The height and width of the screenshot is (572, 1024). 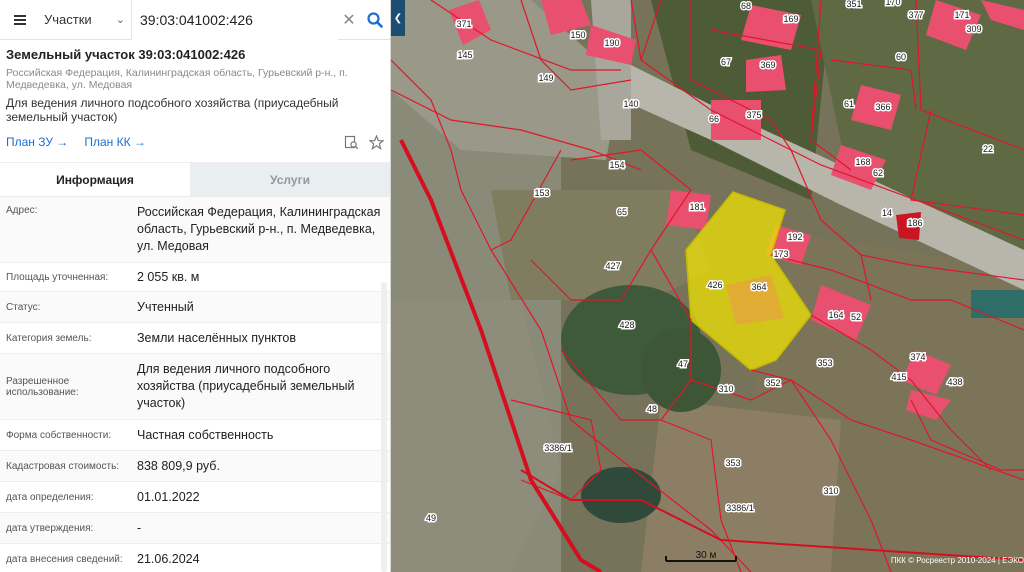 What do you see at coordinates (115, 142) in the screenshot?
I see `plan-kk-link: План КК →` at bounding box center [115, 142].